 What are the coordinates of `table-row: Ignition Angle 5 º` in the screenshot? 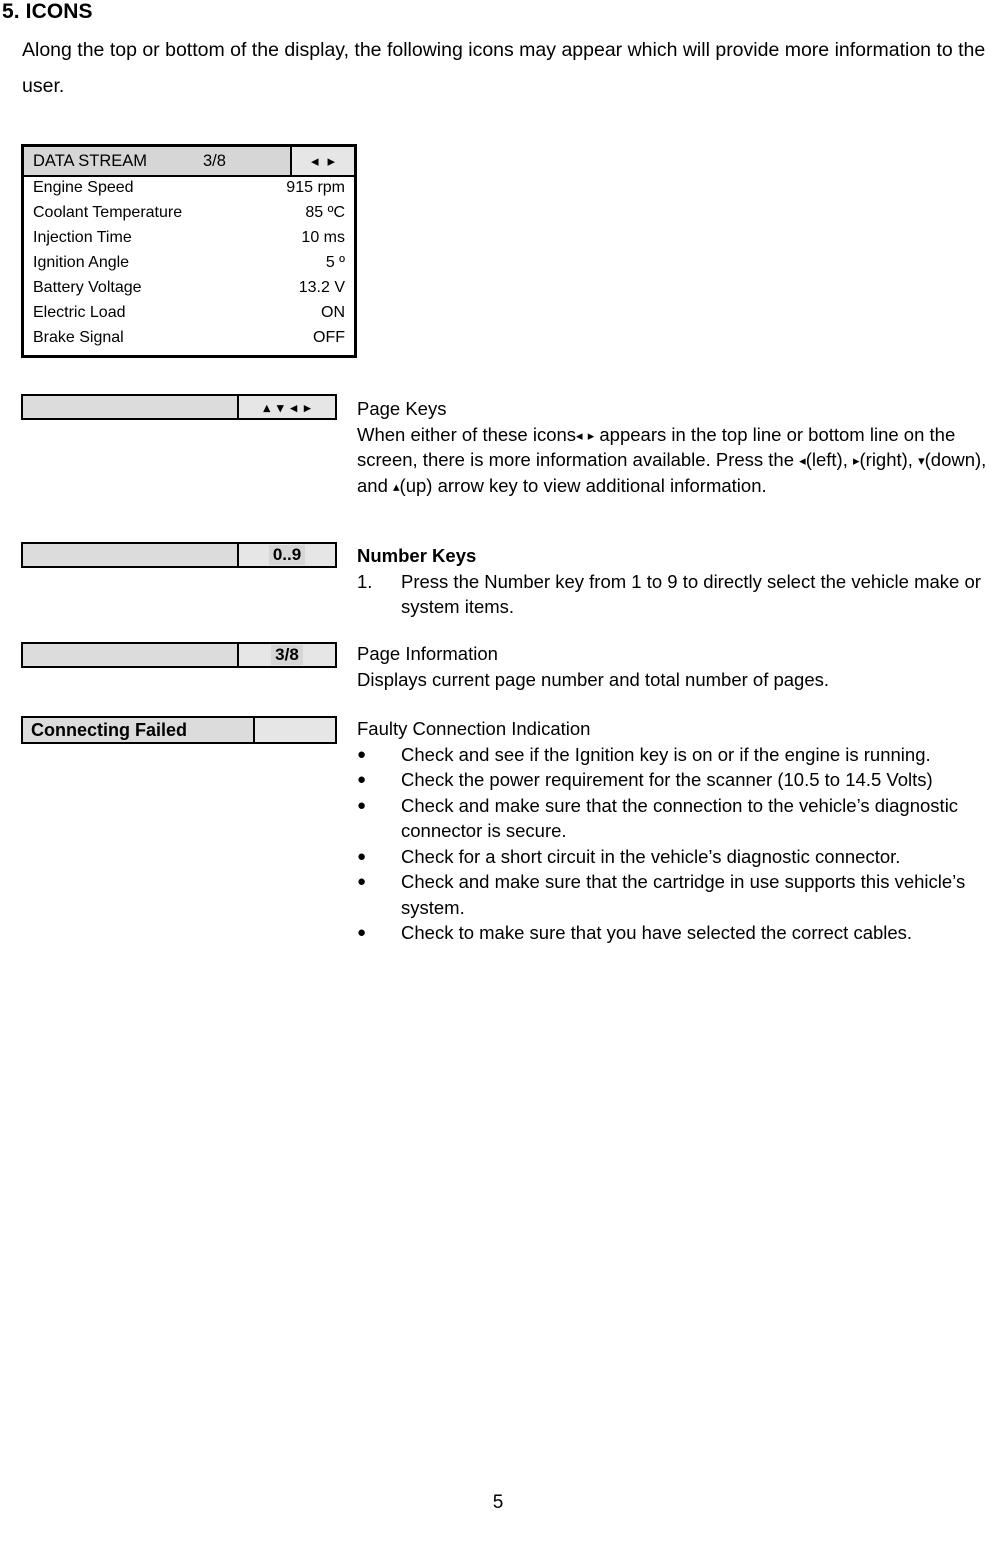 It's located at (189, 266).